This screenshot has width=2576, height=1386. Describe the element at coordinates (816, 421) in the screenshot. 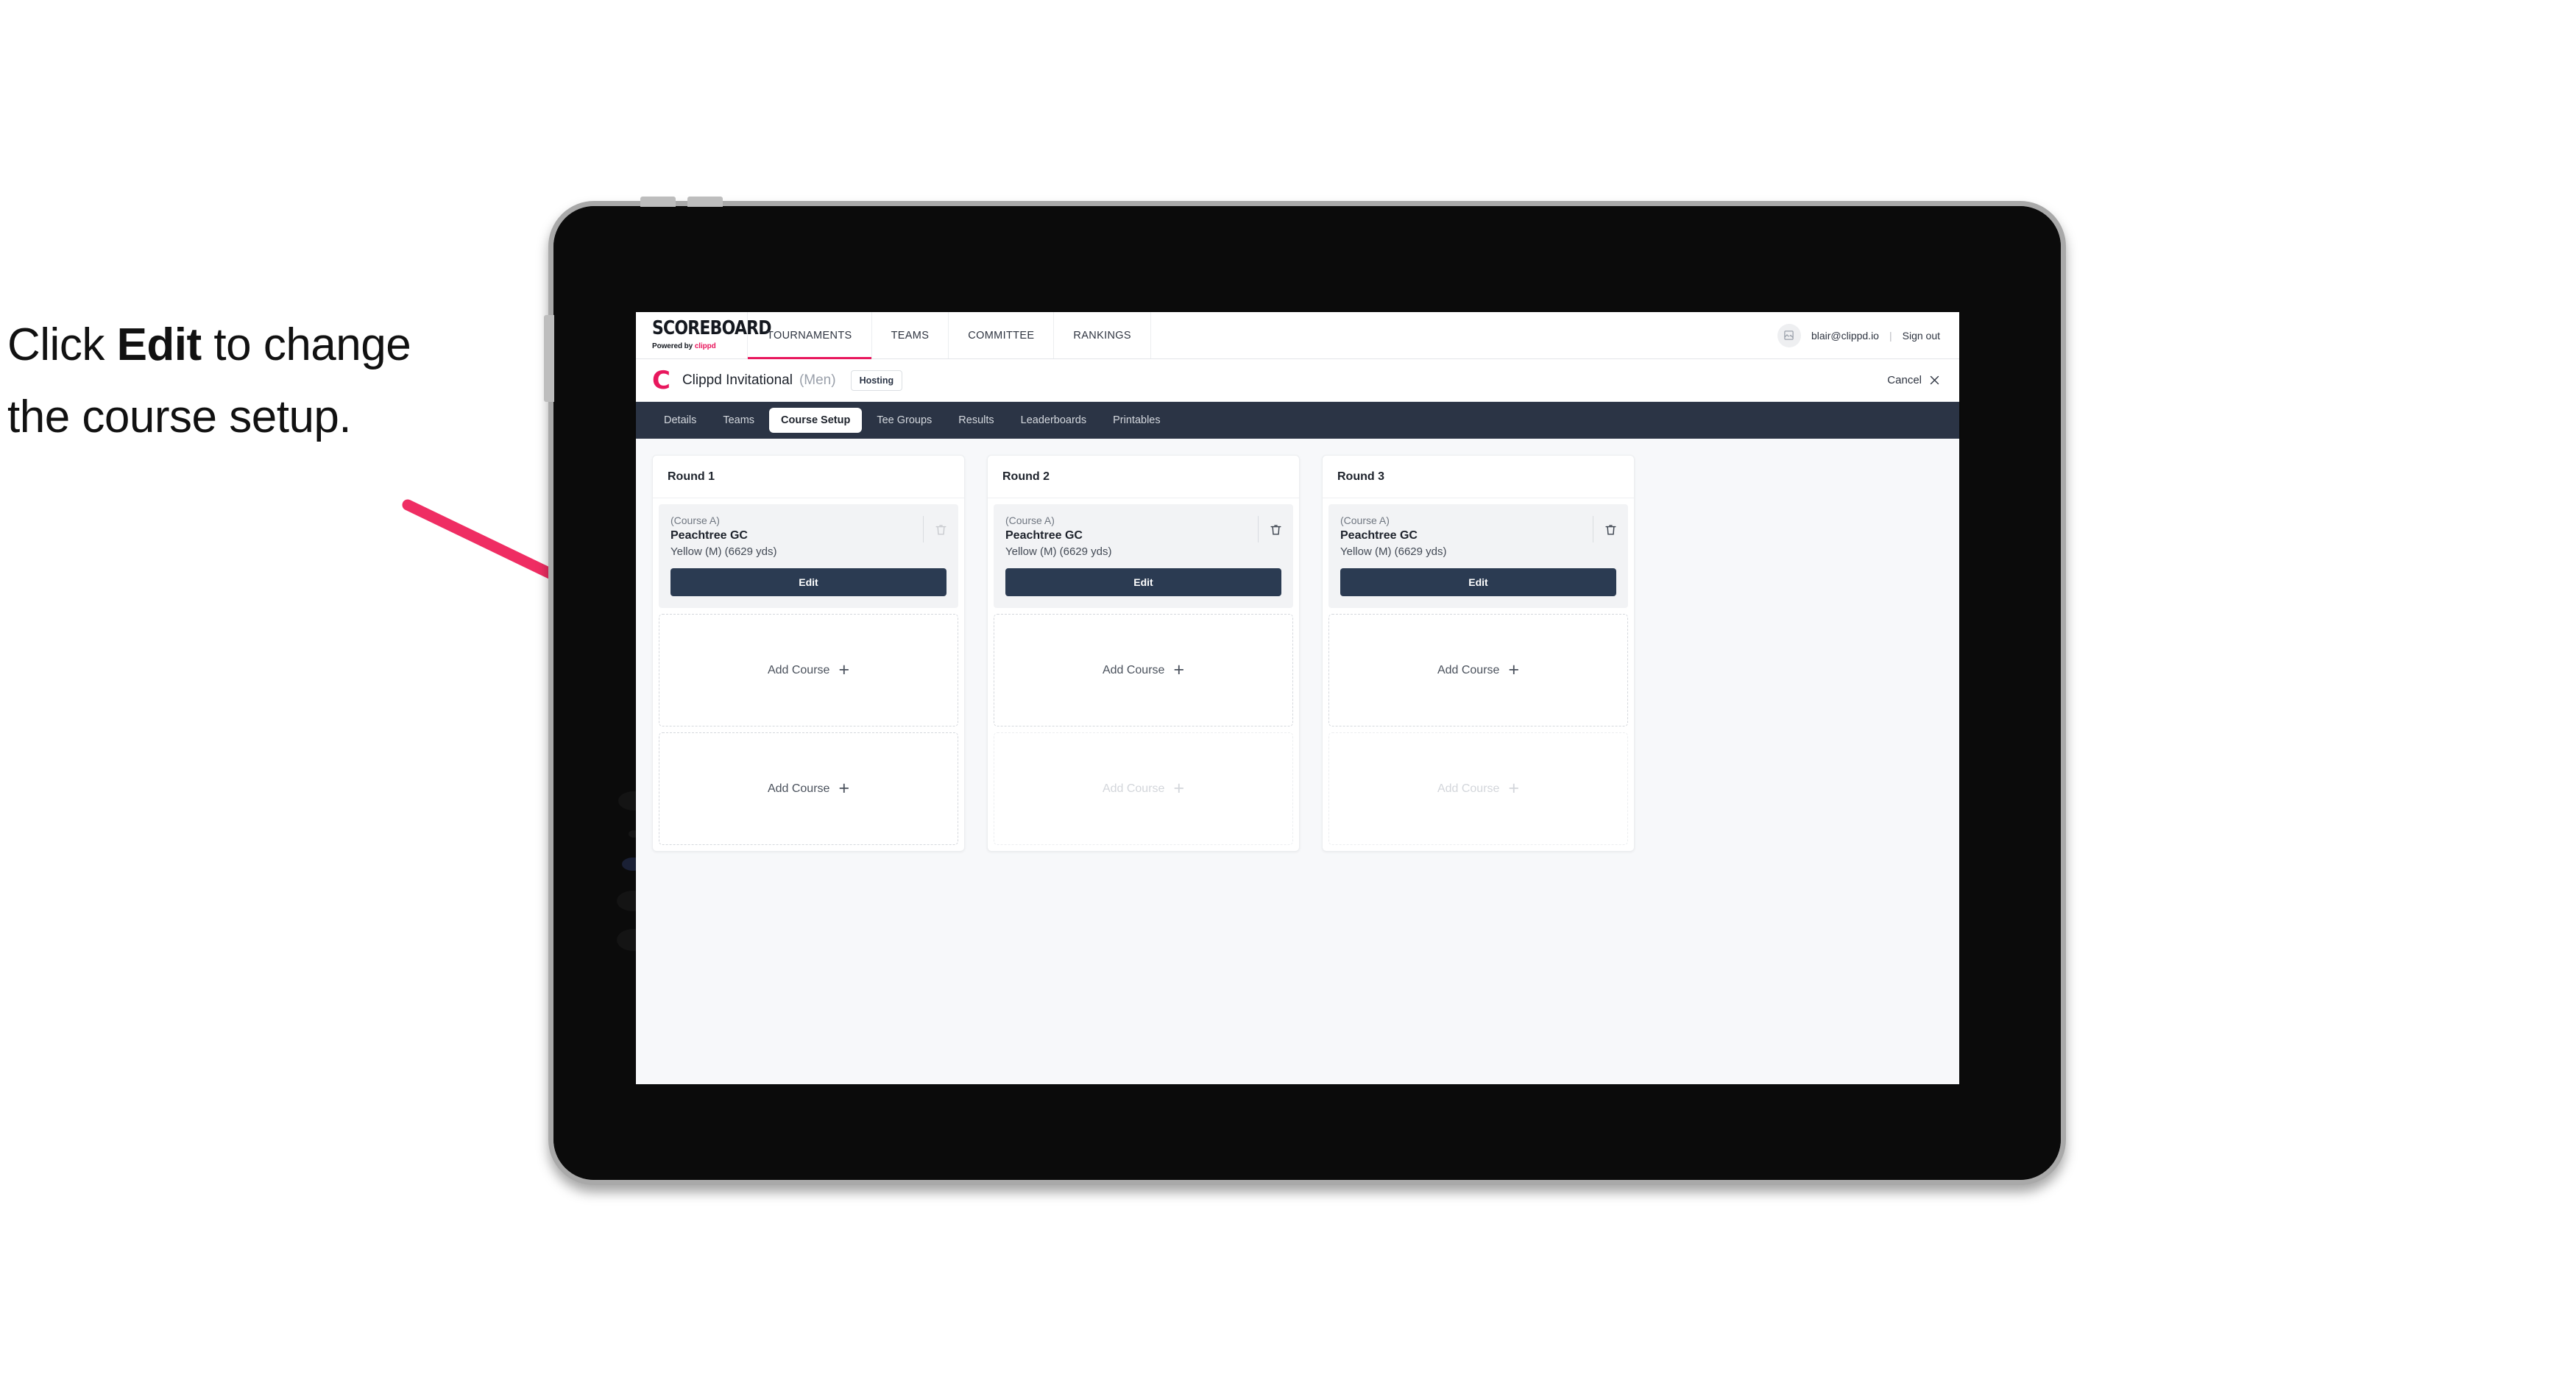

I see `tab-course-setup: Course Setup` at that location.